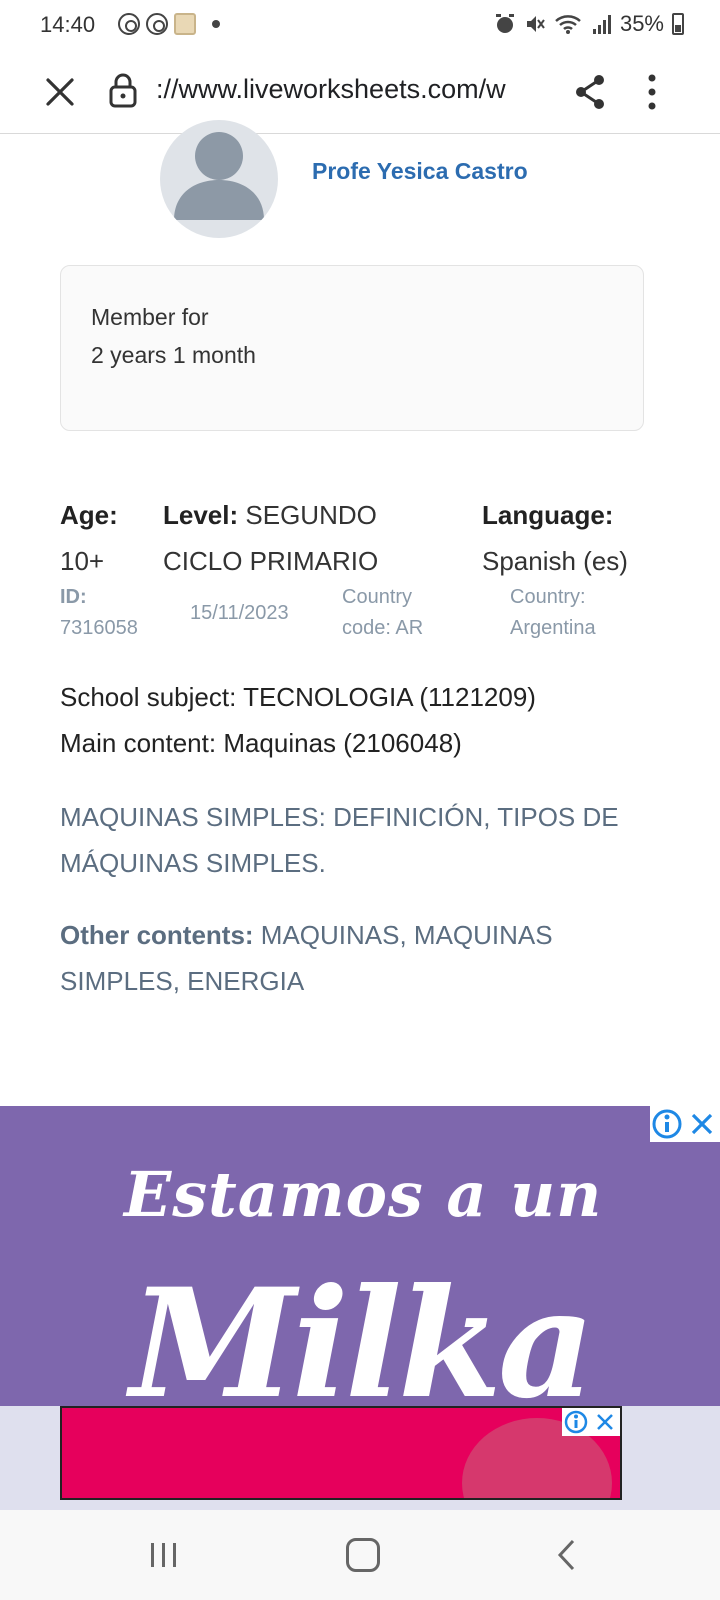 The height and width of the screenshot is (1600, 720). What do you see at coordinates (555, 561) in the screenshot?
I see `language-value: Spanish (es)` at bounding box center [555, 561].